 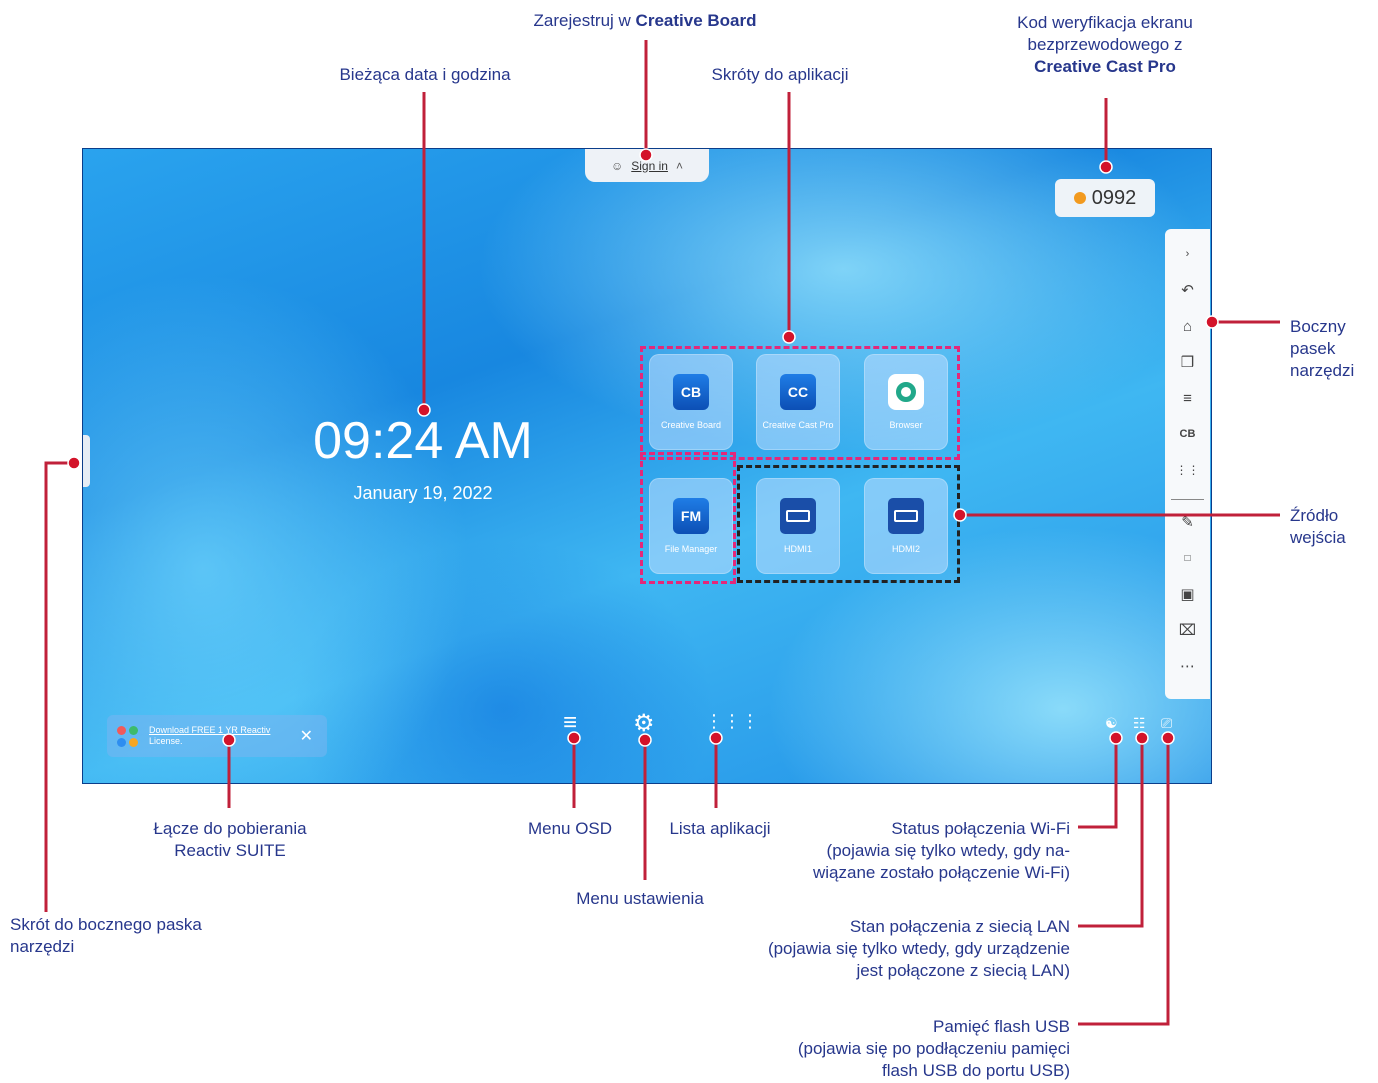 What do you see at coordinates (1212, 322) in the screenshot?
I see `marker-toolbar` at bounding box center [1212, 322].